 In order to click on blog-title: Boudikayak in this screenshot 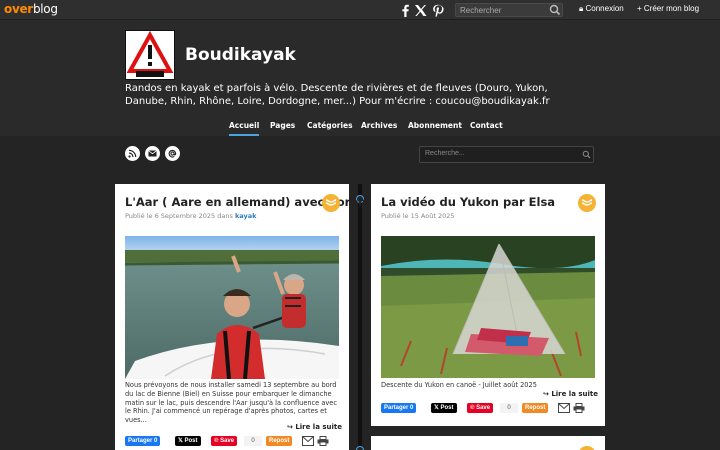, I will do `click(240, 55)`.